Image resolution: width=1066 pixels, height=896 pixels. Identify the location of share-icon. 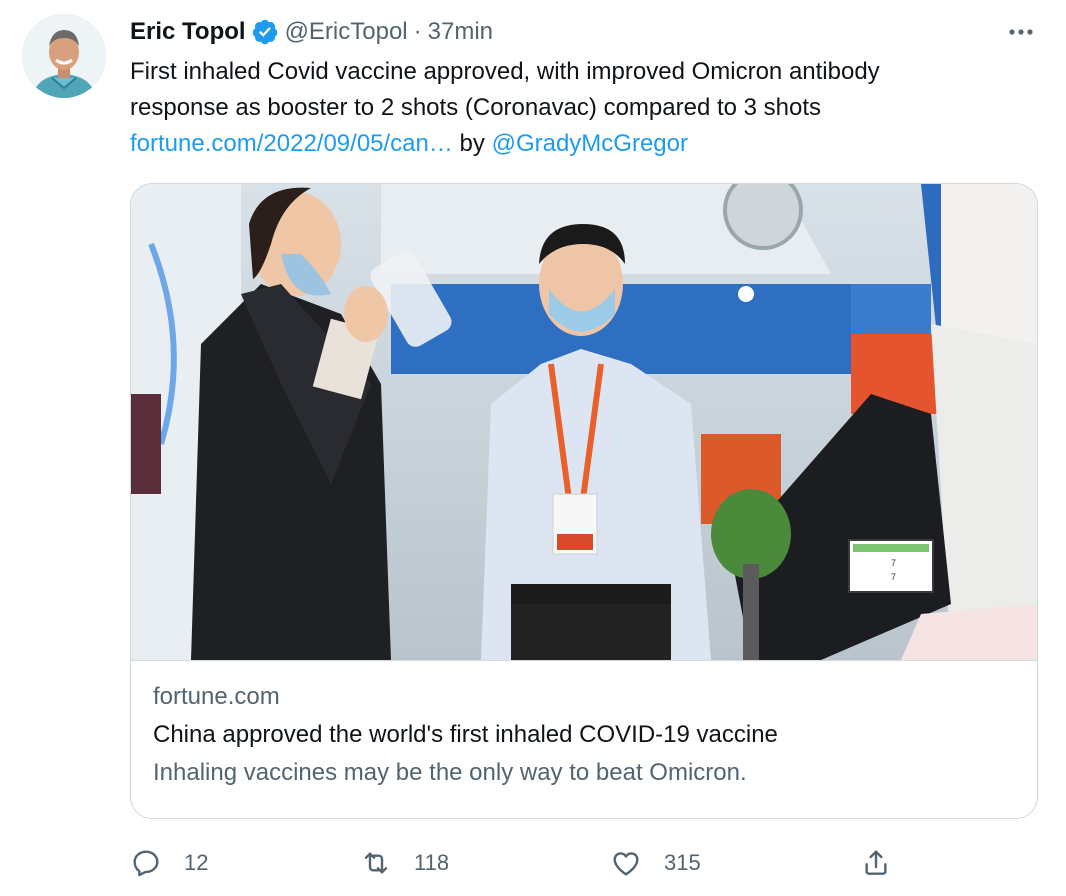
(876, 862).